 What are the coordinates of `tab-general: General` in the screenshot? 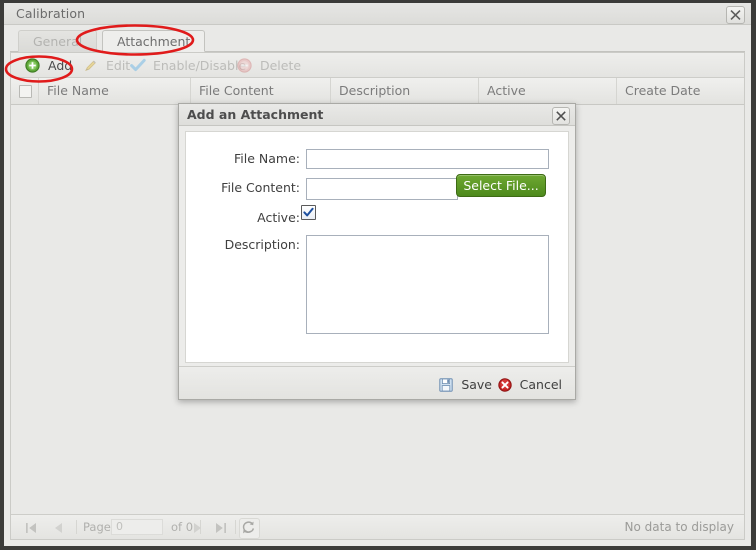 It's located at (58, 41).